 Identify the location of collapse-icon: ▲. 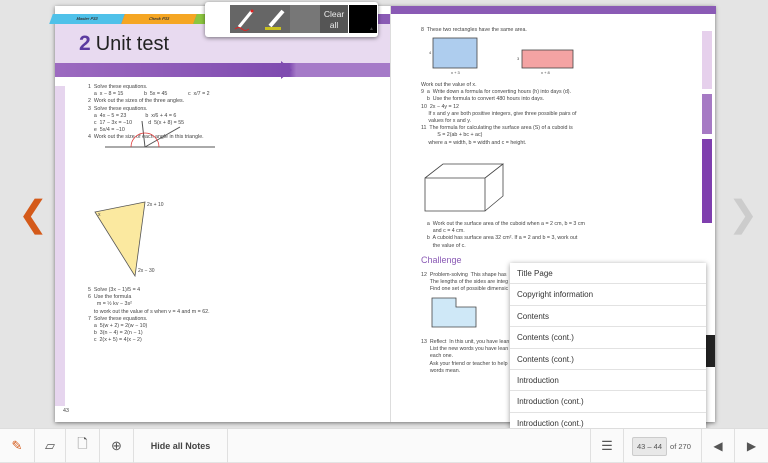
(371, 29).